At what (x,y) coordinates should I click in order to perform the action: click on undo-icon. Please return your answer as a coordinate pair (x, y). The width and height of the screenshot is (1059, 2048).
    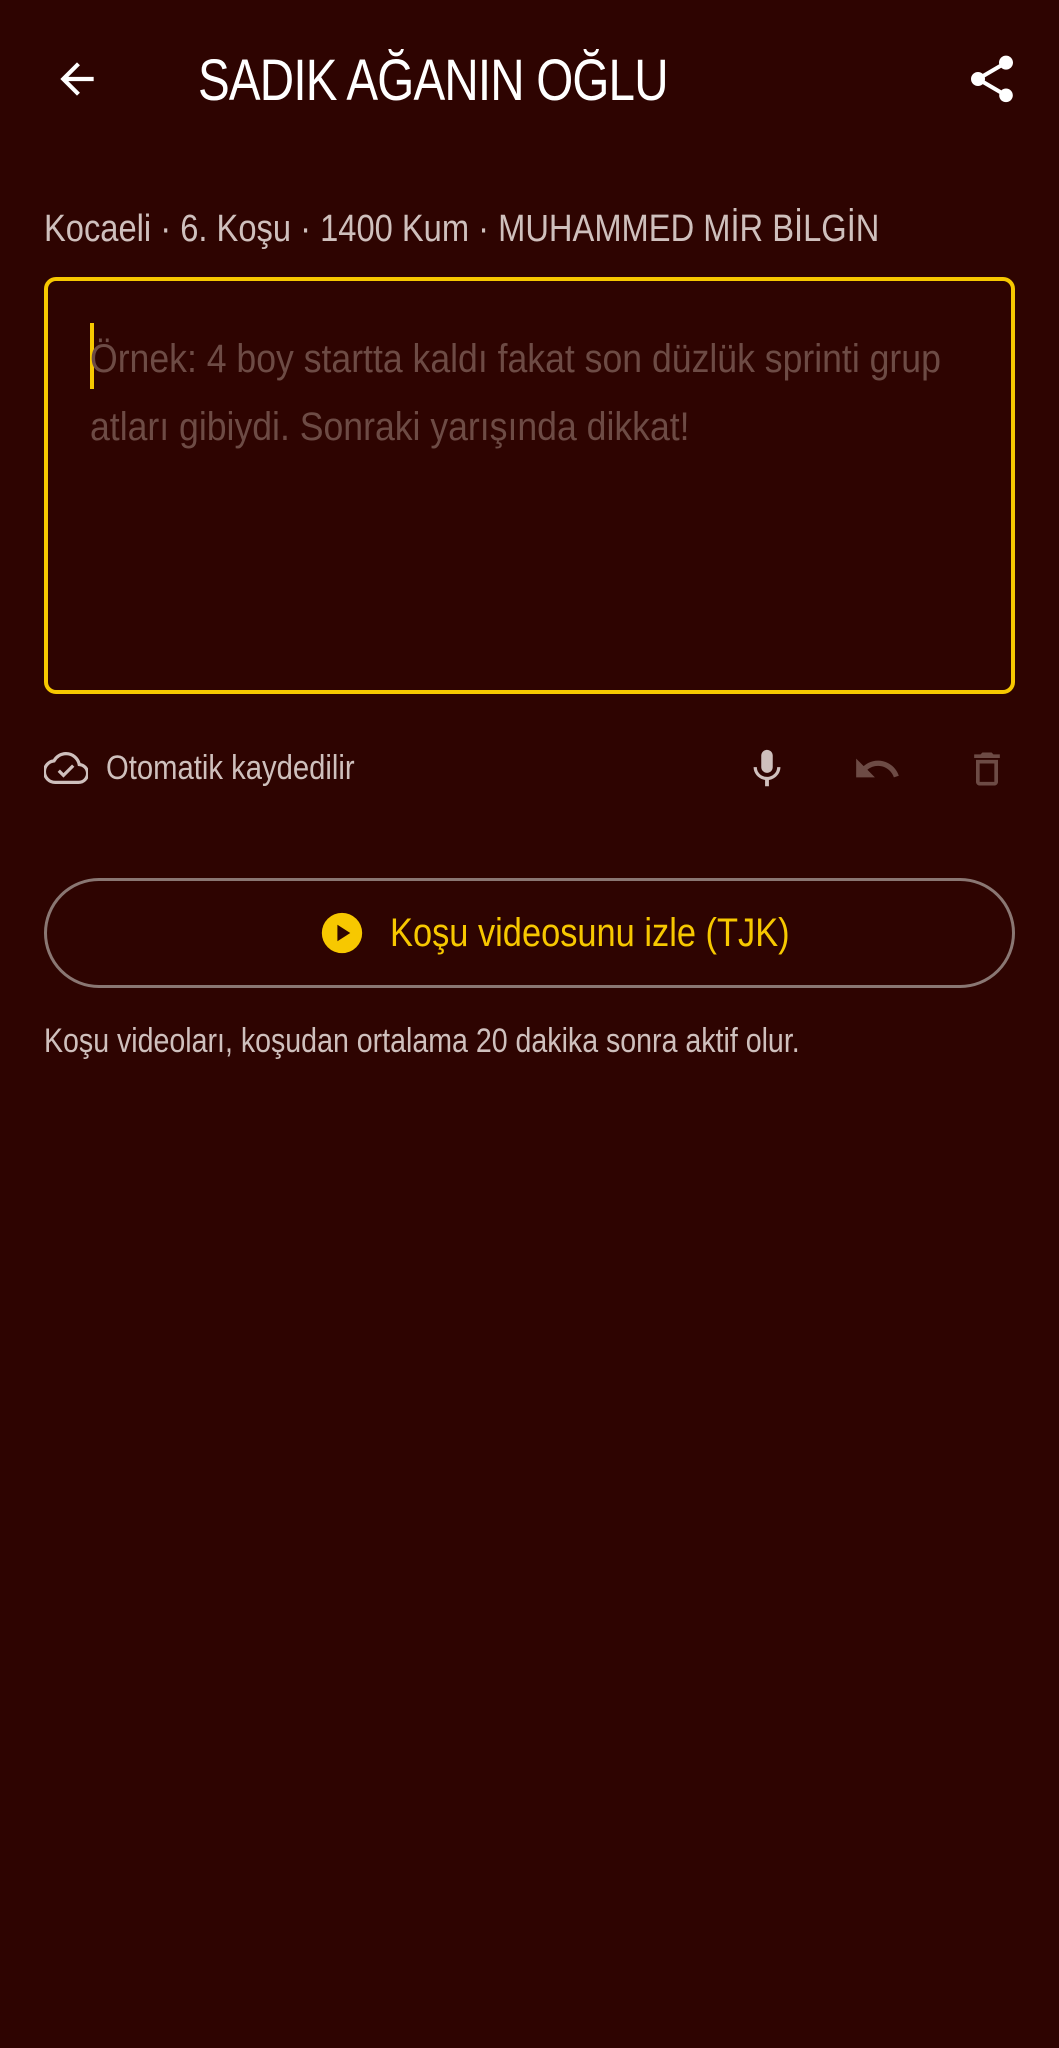
    Looking at the image, I should click on (877, 768).